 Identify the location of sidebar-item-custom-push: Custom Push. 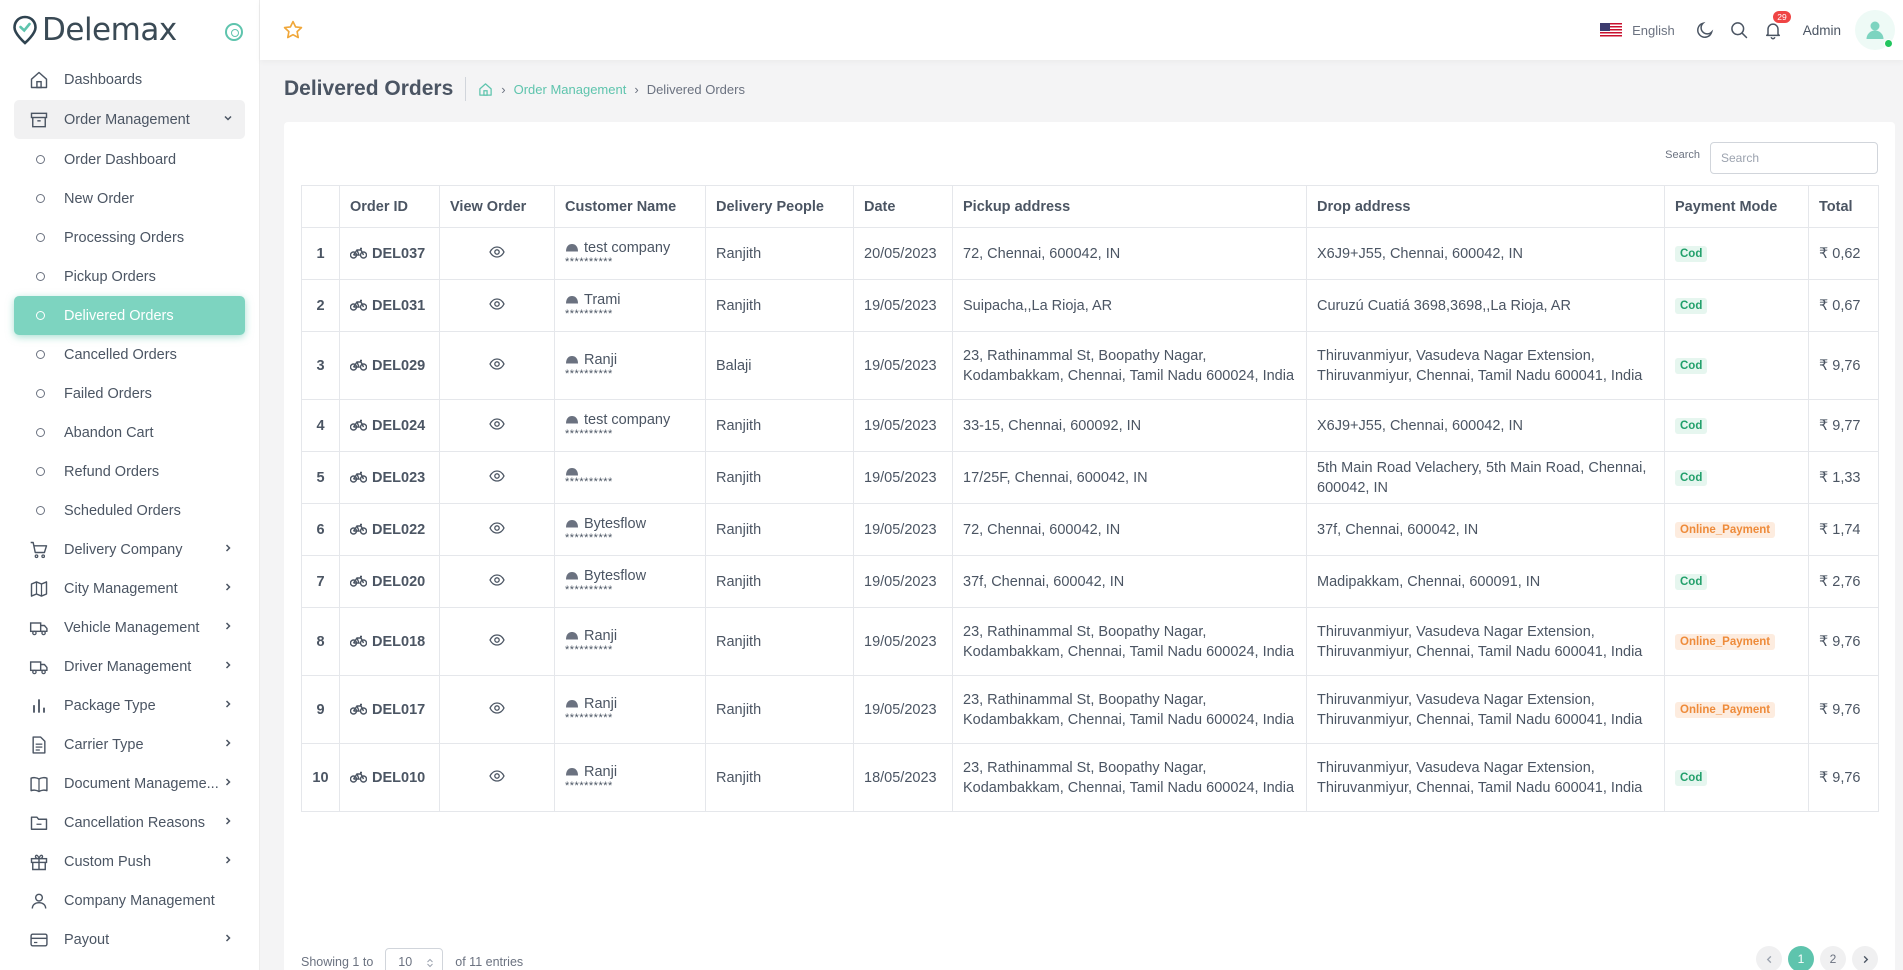
(129, 861).